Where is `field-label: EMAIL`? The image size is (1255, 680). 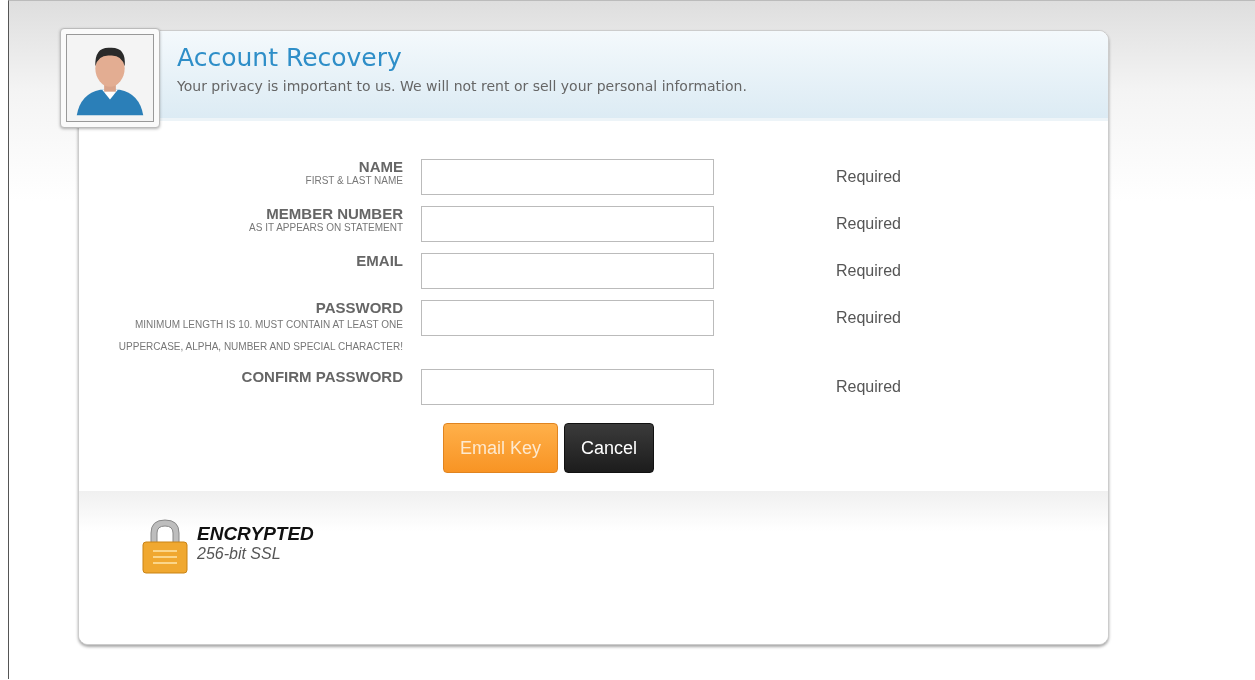
field-label: EMAIL is located at coordinates (379, 261).